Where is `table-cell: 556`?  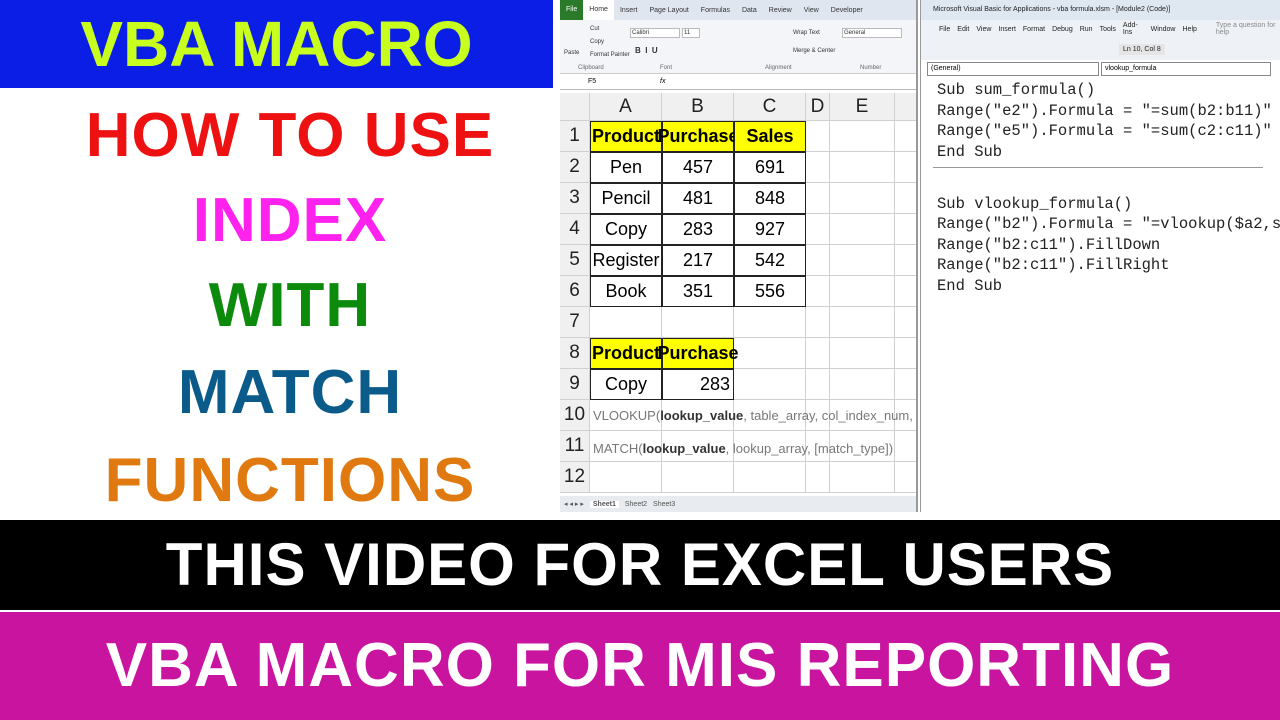 table-cell: 556 is located at coordinates (770, 291).